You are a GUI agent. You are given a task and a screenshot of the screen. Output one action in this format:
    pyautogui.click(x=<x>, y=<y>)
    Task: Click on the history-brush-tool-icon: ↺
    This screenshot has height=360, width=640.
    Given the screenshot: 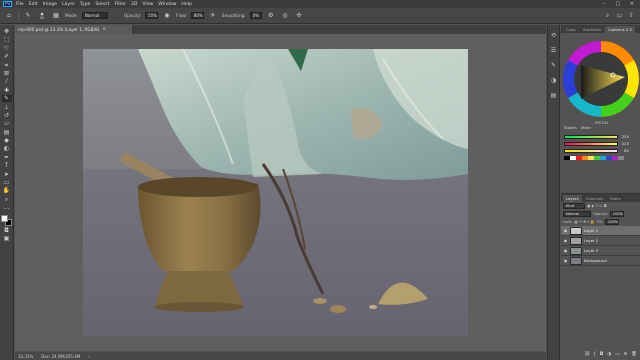 What is the action you would take?
    pyautogui.click(x=7, y=115)
    